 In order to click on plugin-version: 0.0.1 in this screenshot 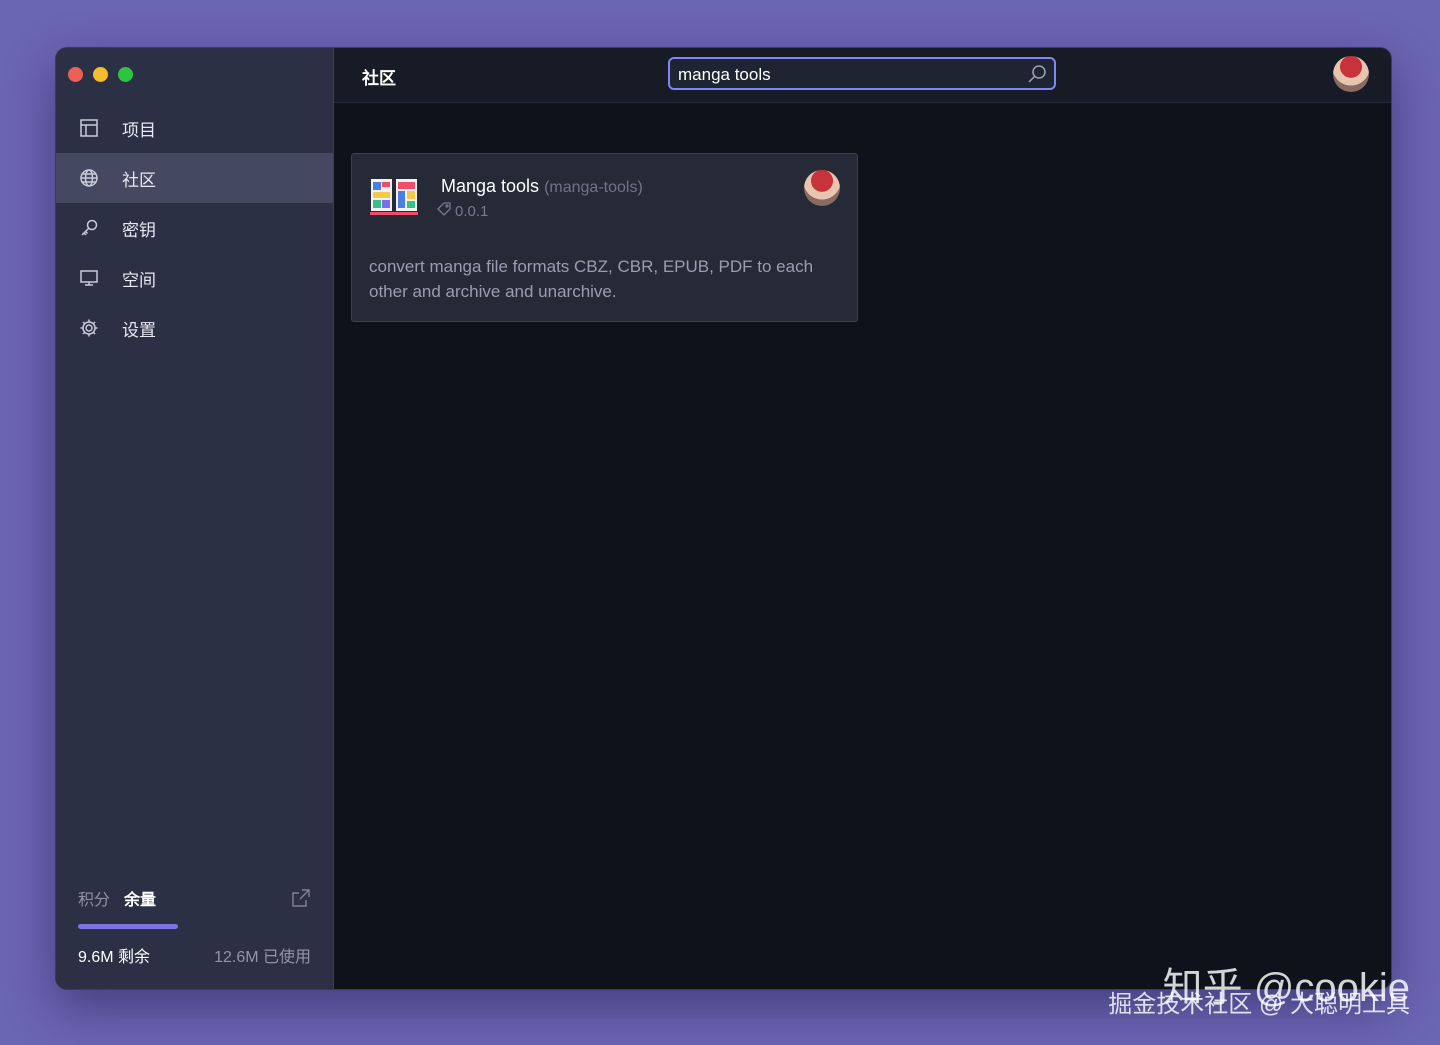, I will do `click(462, 211)`.